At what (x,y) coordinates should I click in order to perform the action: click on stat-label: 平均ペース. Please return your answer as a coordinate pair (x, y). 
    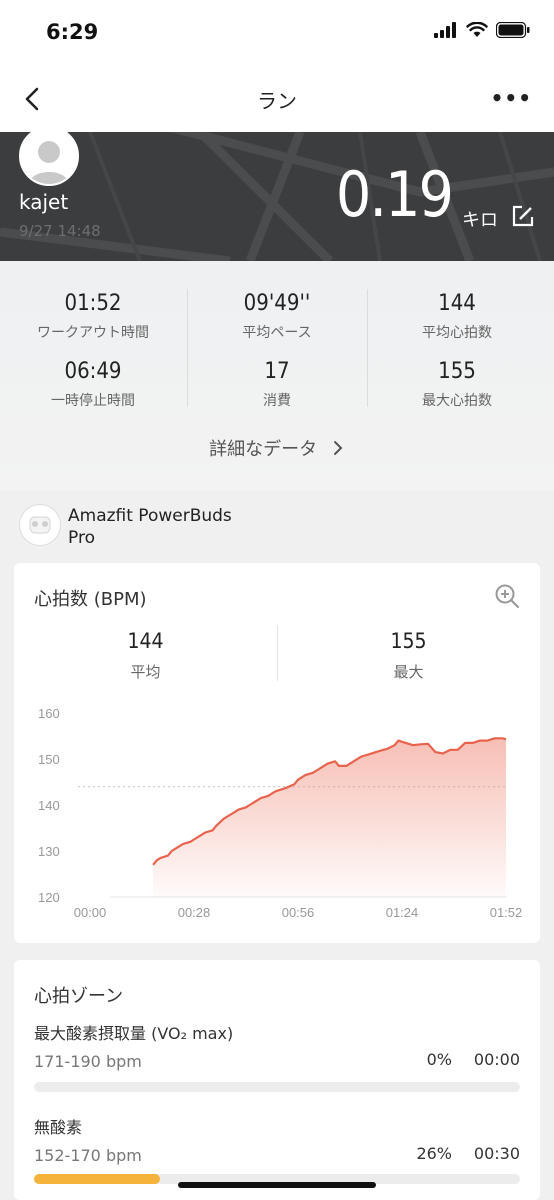
    Looking at the image, I should click on (277, 333).